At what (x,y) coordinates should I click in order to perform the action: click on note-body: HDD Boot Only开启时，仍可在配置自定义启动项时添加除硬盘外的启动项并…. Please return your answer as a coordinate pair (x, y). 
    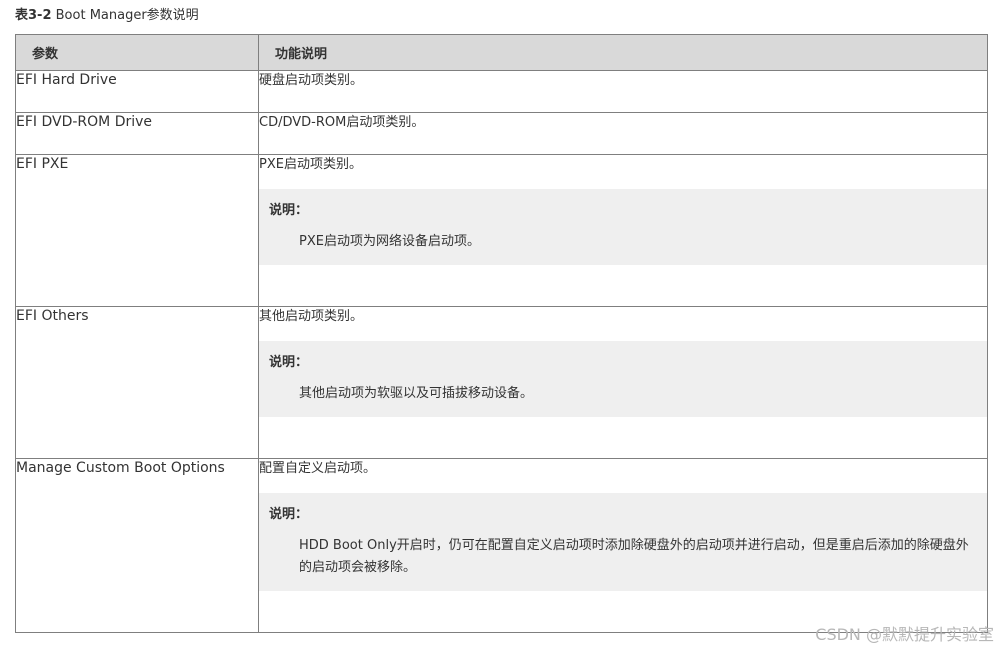
    Looking at the image, I should click on (634, 556).